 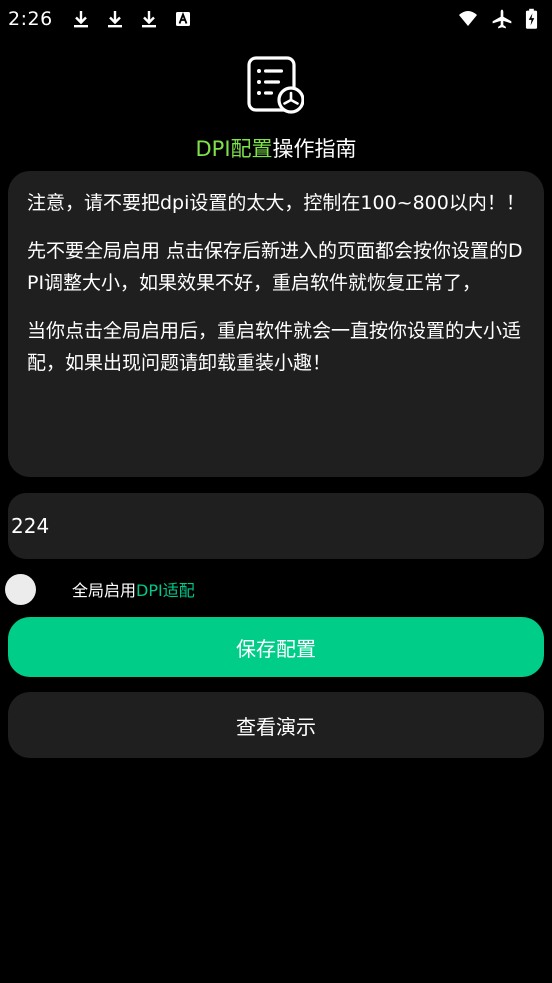 What do you see at coordinates (165, 590) in the screenshot?
I see `toggle-label-accent: DPI适配` at bounding box center [165, 590].